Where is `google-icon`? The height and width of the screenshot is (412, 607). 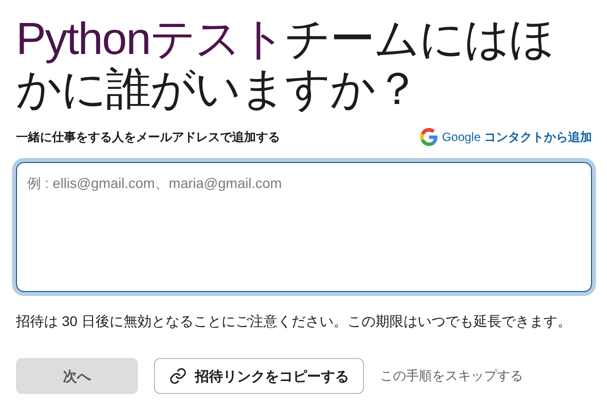 google-icon is located at coordinates (429, 137).